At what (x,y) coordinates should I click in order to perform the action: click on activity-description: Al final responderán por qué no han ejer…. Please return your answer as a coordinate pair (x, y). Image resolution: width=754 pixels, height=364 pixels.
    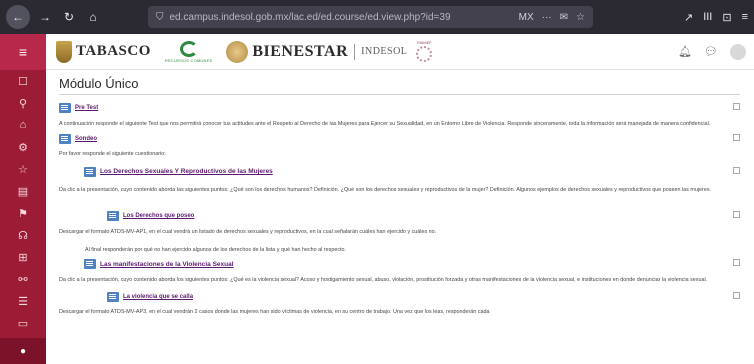
    Looking at the image, I should click on (216, 250).